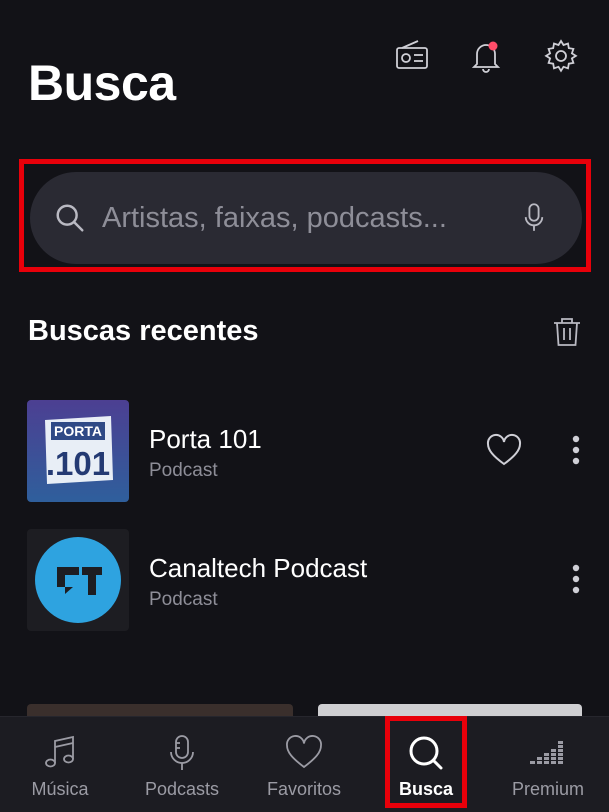 This screenshot has height=812, width=609. What do you see at coordinates (59, 751) in the screenshot?
I see `music-note-icon` at bounding box center [59, 751].